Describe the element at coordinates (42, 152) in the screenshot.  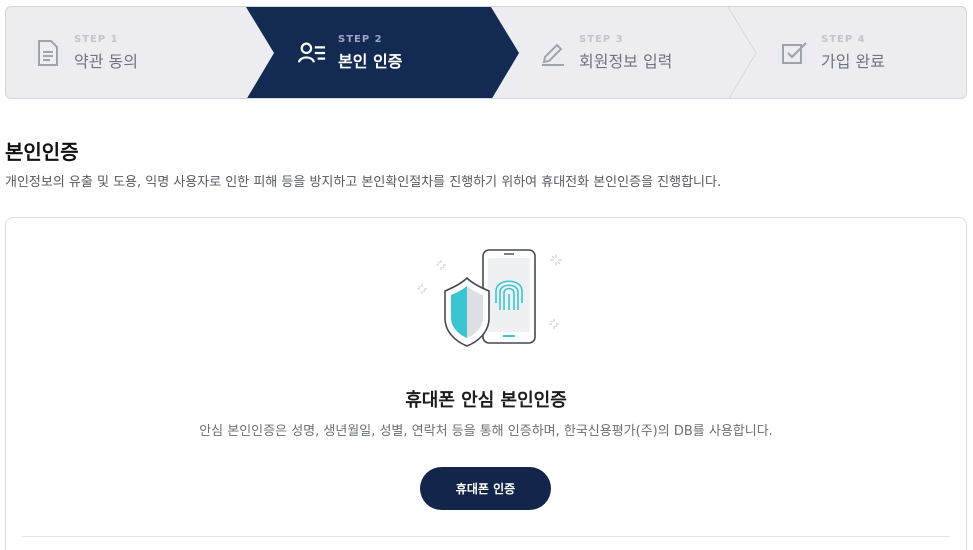
I see `section-title: 본인인증` at that location.